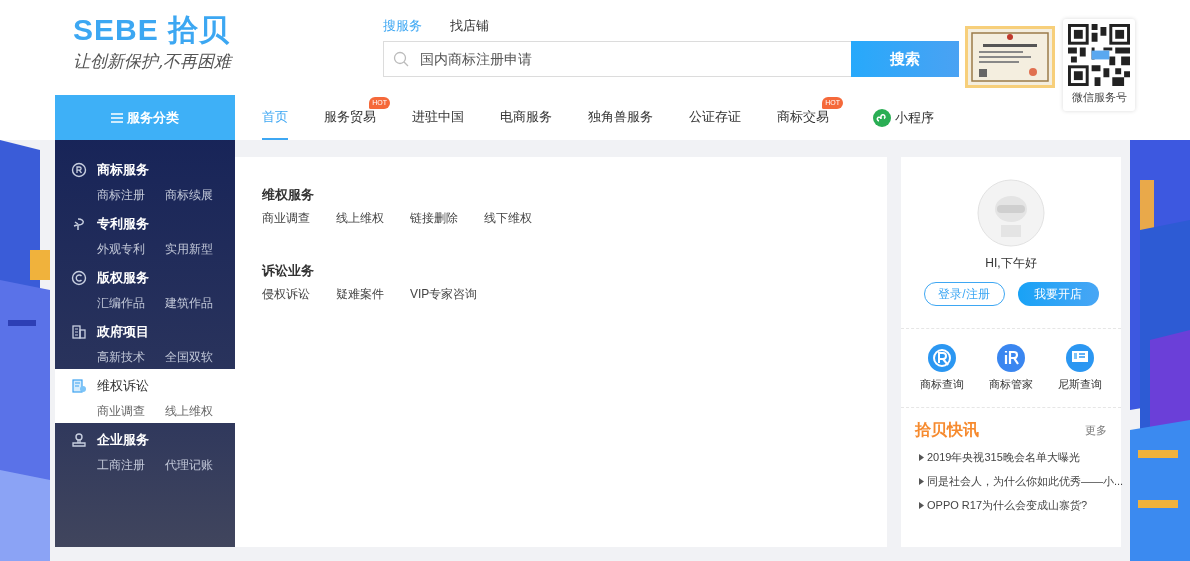 This screenshot has width=1190, height=561. Describe the element at coordinates (1007, 505) in the screenshot. I see `news-link: OPPO R17为什么会变成山寨货?` at that location.